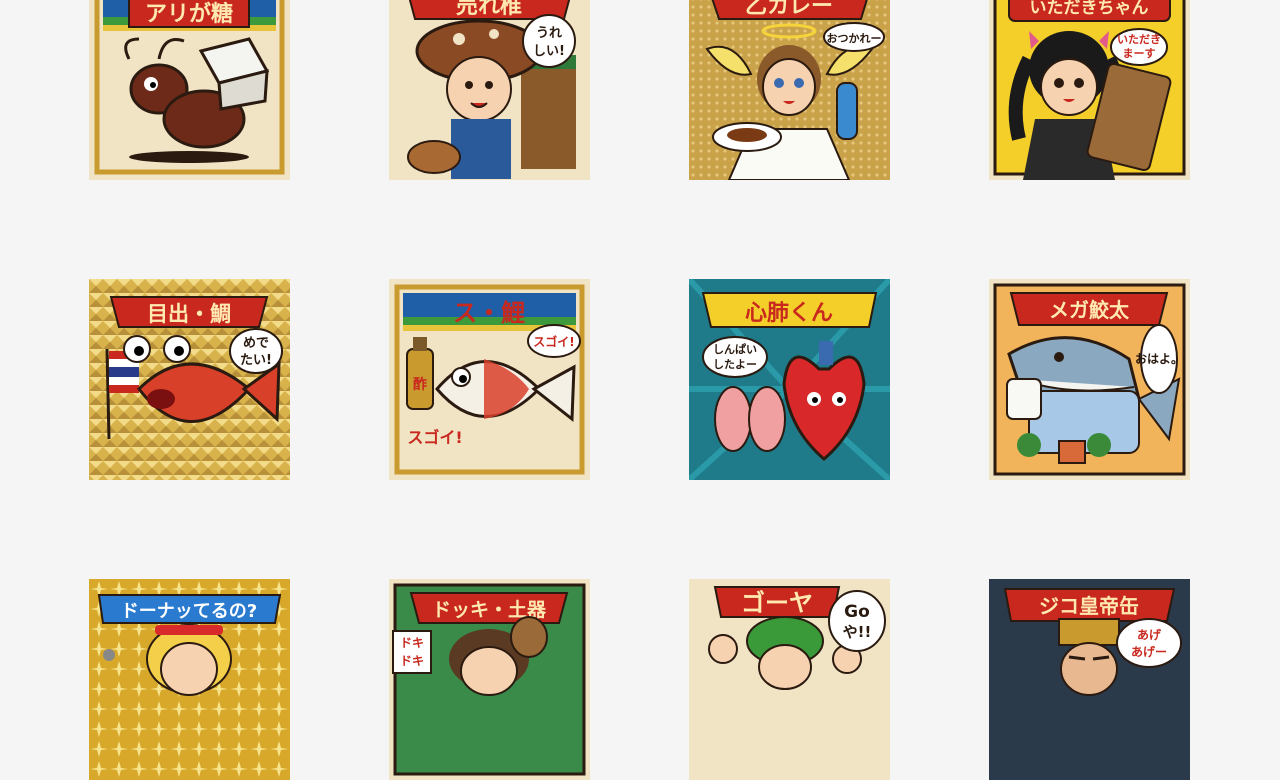 The width and height of the screenshot is (1280, 780). Describe the element at coordinates (189, 14) in the screenshot. I see `sticker-title: アリが糖` at that location.